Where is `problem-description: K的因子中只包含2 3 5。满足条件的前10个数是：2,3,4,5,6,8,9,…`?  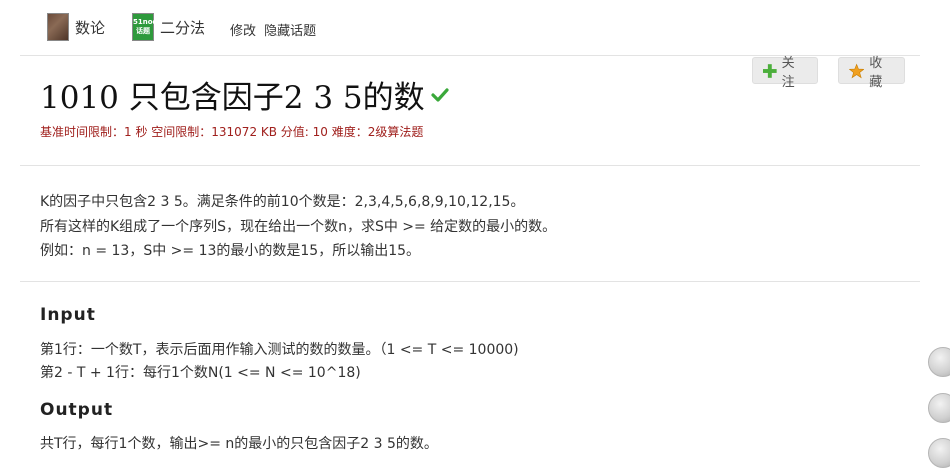 problem-description: K的因子中只包含2 3 5。满足条件的前10个数是：2,3,4,5,6,8,9,… is located at coordinates (298, 227).